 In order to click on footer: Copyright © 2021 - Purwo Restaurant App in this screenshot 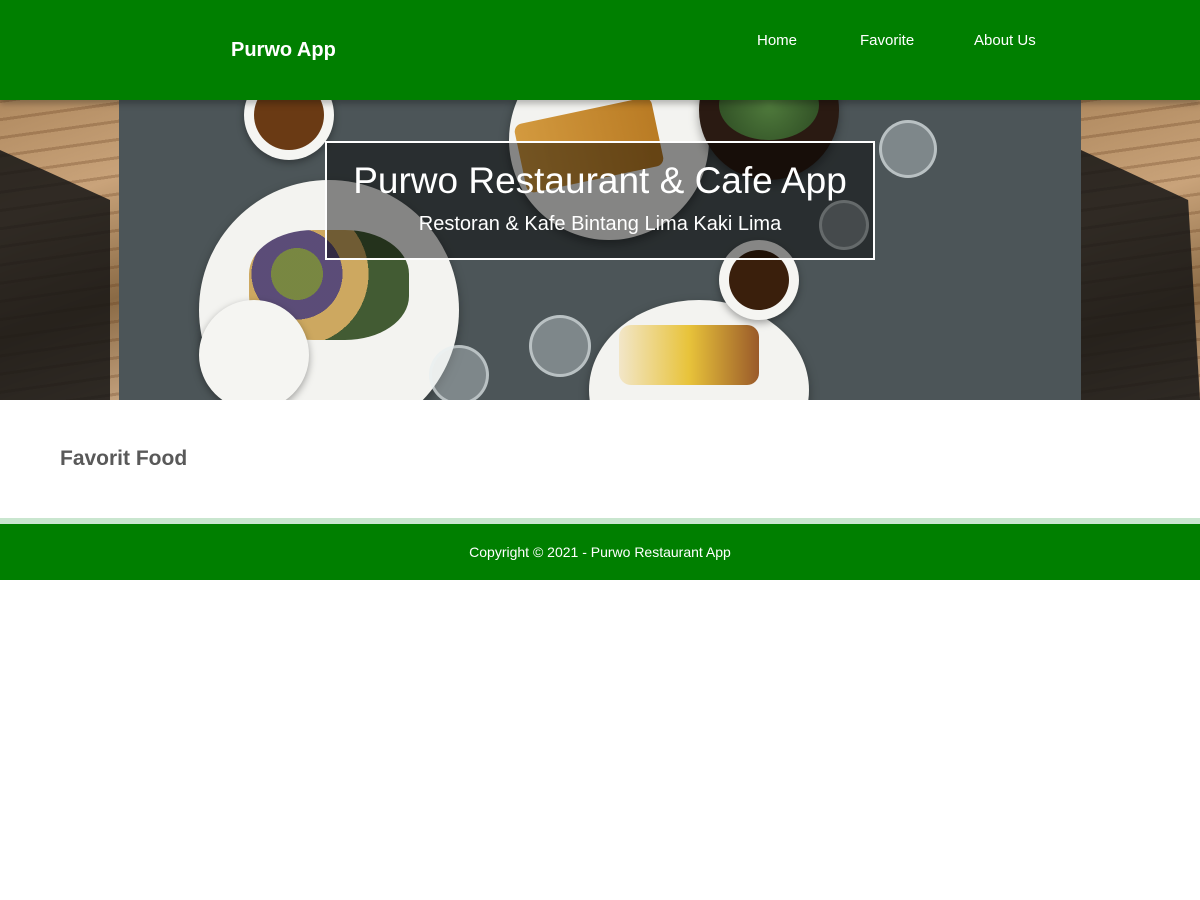, I will do `click(600, 552)`.